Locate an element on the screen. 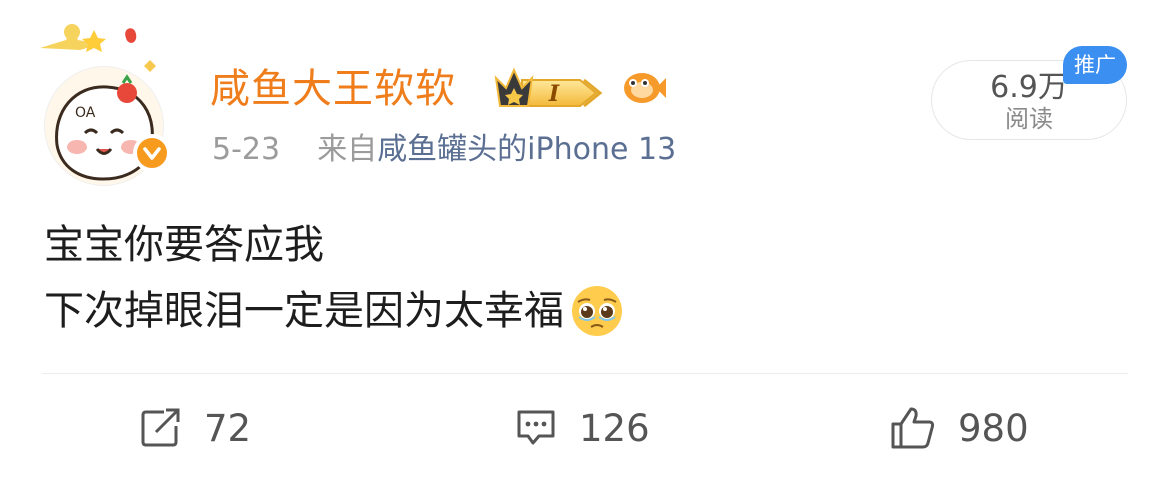  badge-level-text: I is located at coordinates (554, 94).